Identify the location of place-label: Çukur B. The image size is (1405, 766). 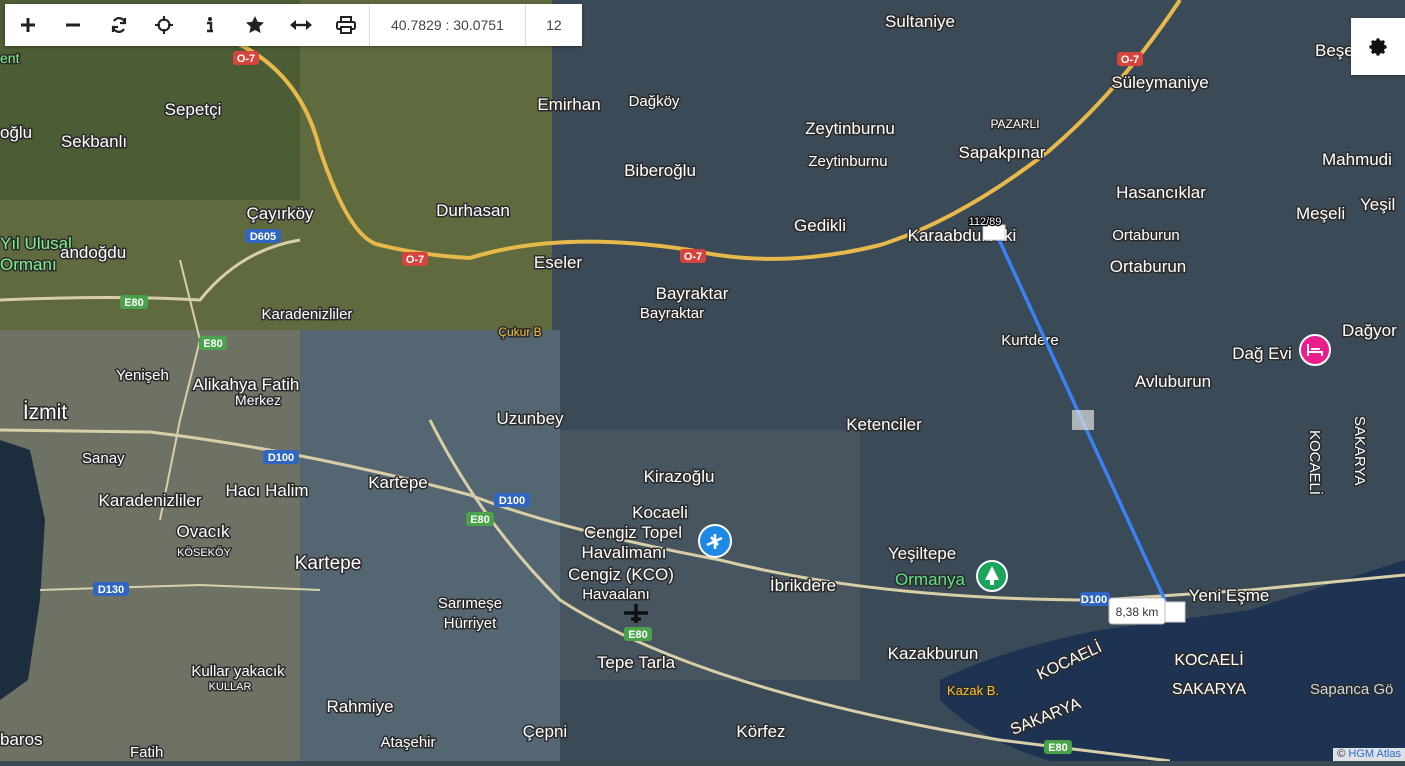
(519, 332).